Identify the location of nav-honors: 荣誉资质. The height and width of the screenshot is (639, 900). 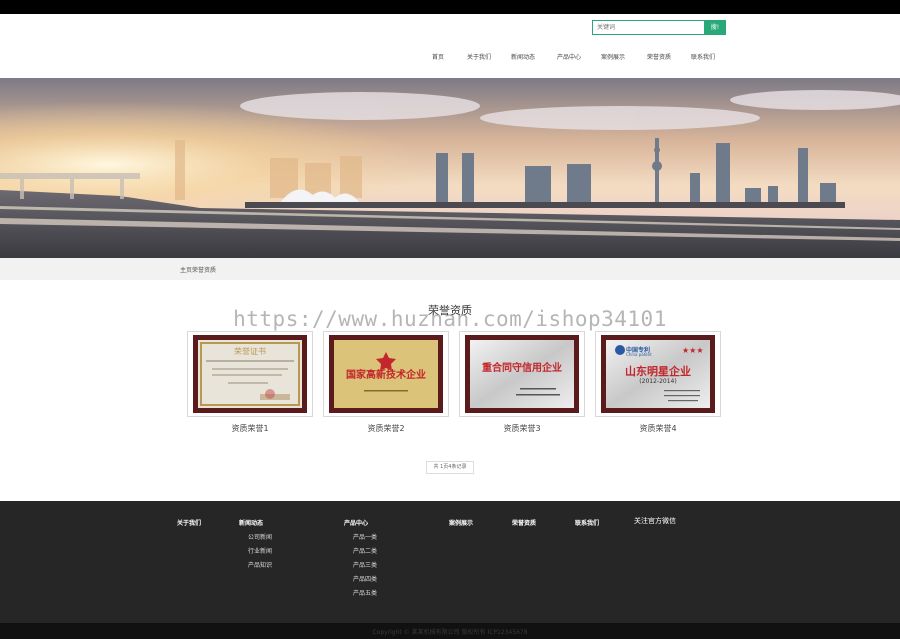
(659, 56).